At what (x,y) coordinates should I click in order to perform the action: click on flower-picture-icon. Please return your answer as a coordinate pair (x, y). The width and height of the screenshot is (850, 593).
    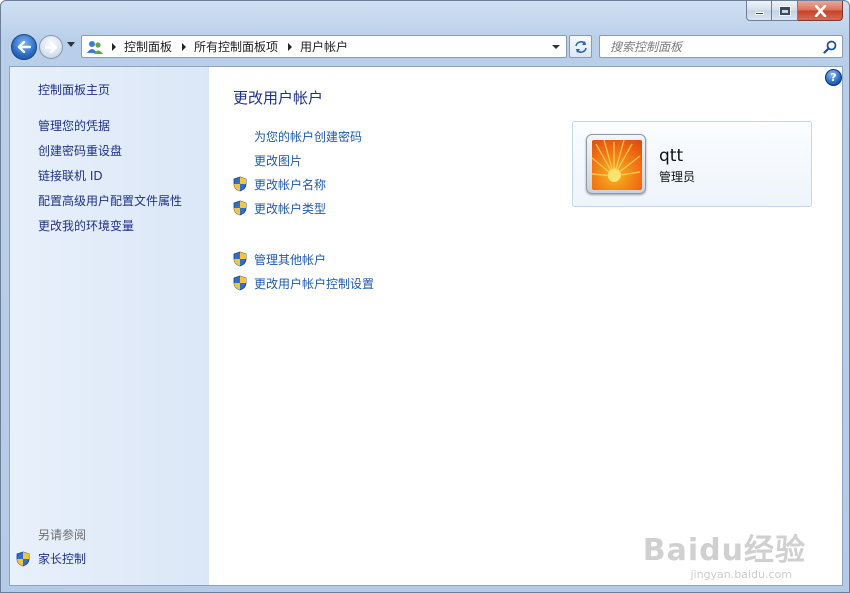
    Looking at the image, I should click on (617, 165).